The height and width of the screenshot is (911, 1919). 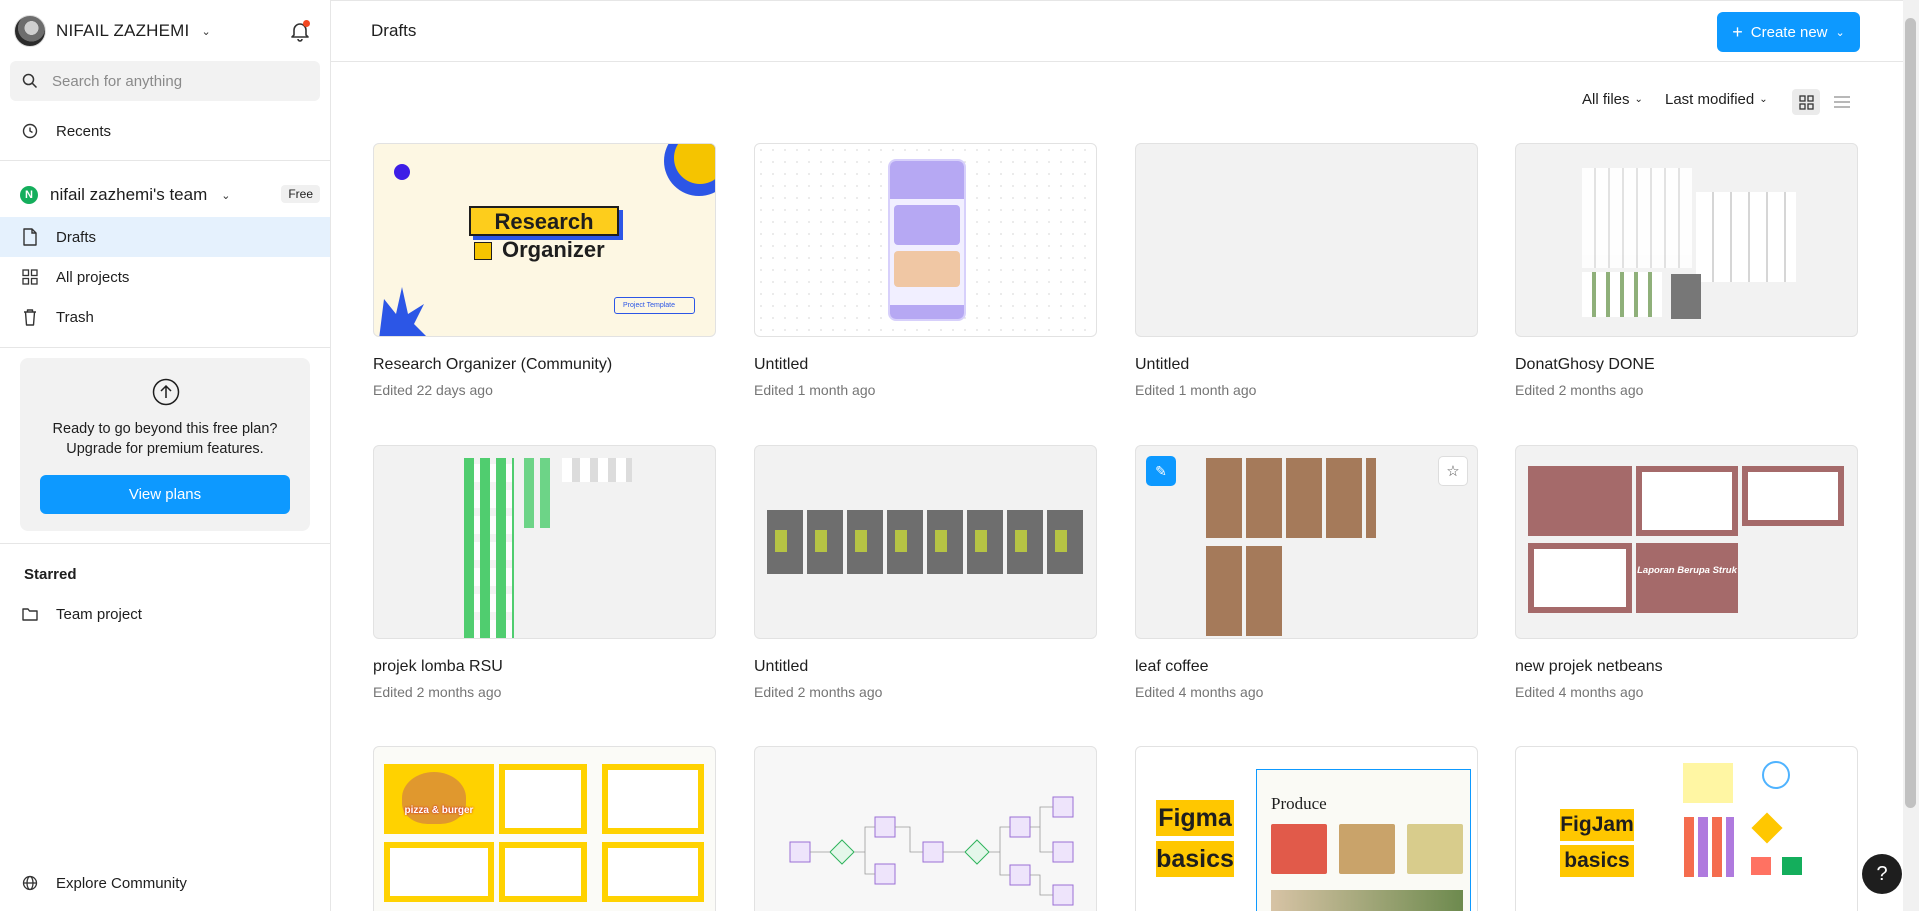 I want to click on mockup-nav, so click(x=927, y=312).